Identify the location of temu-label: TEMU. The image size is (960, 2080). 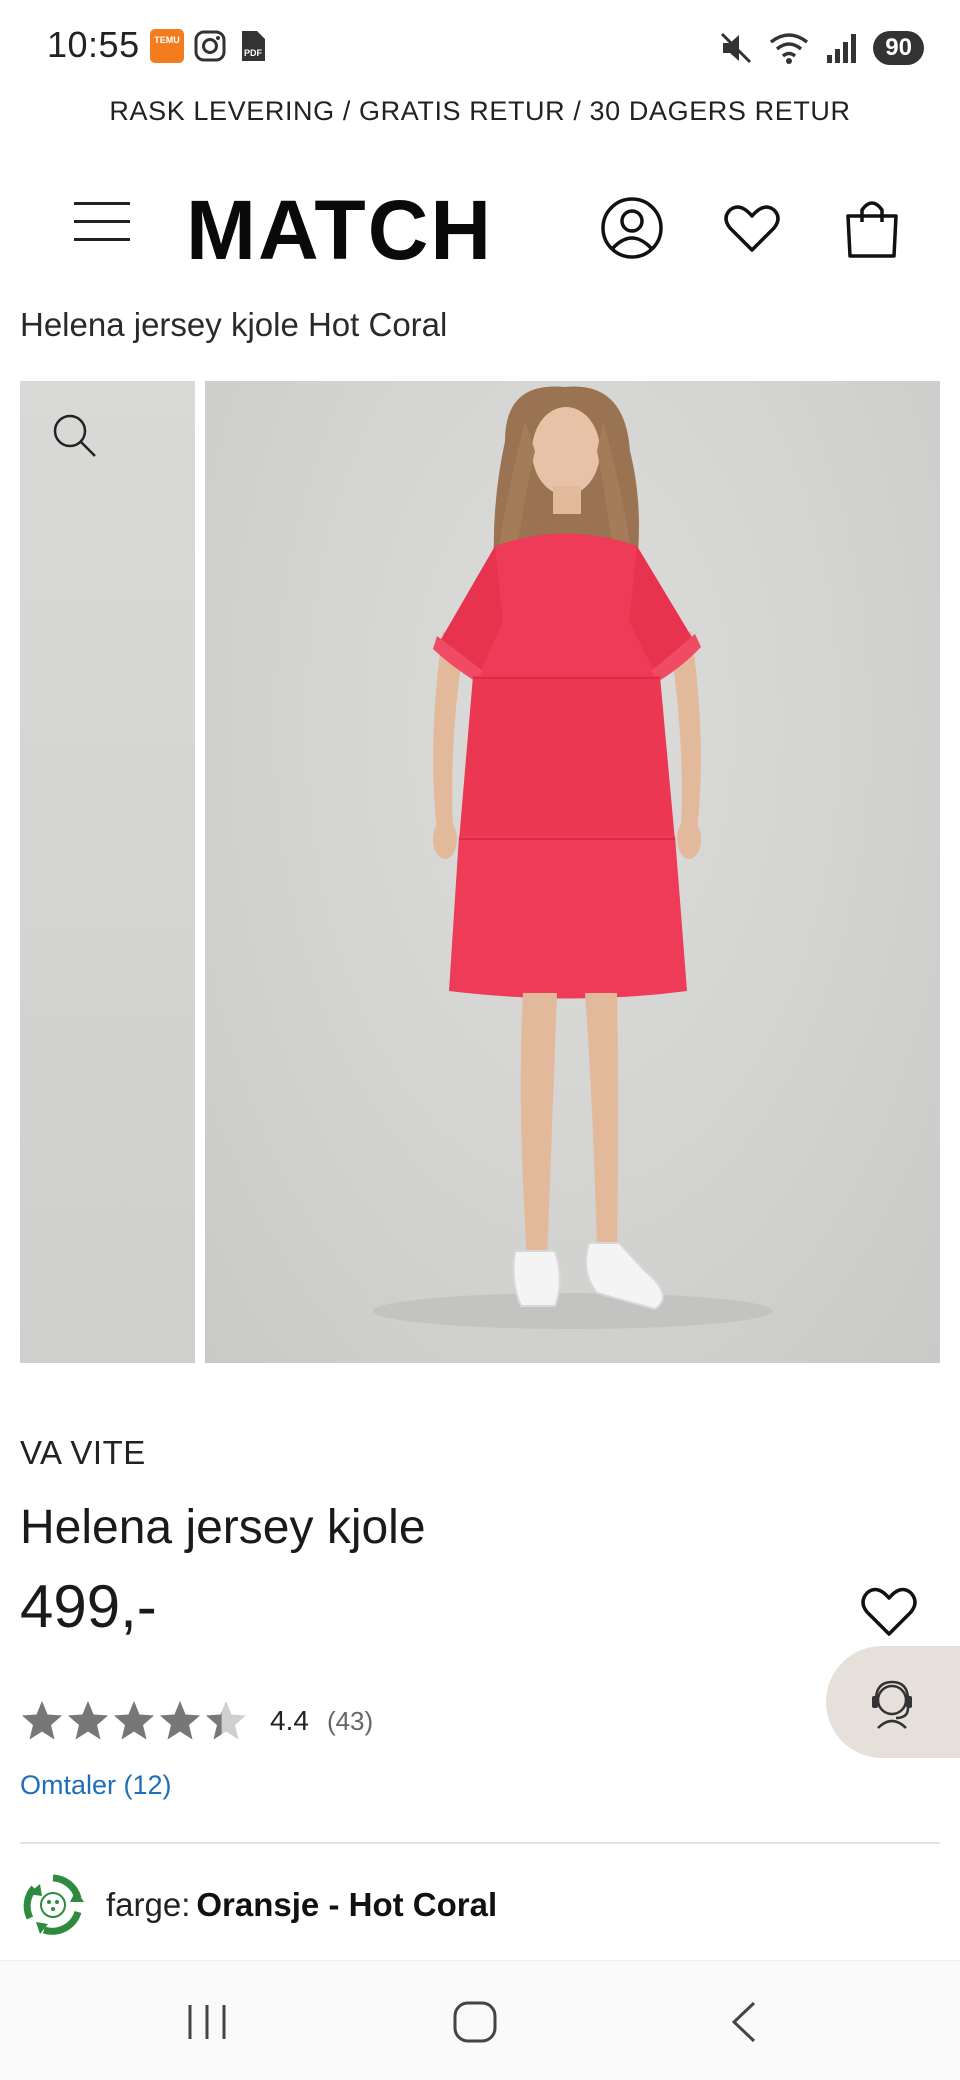
(167, 40).